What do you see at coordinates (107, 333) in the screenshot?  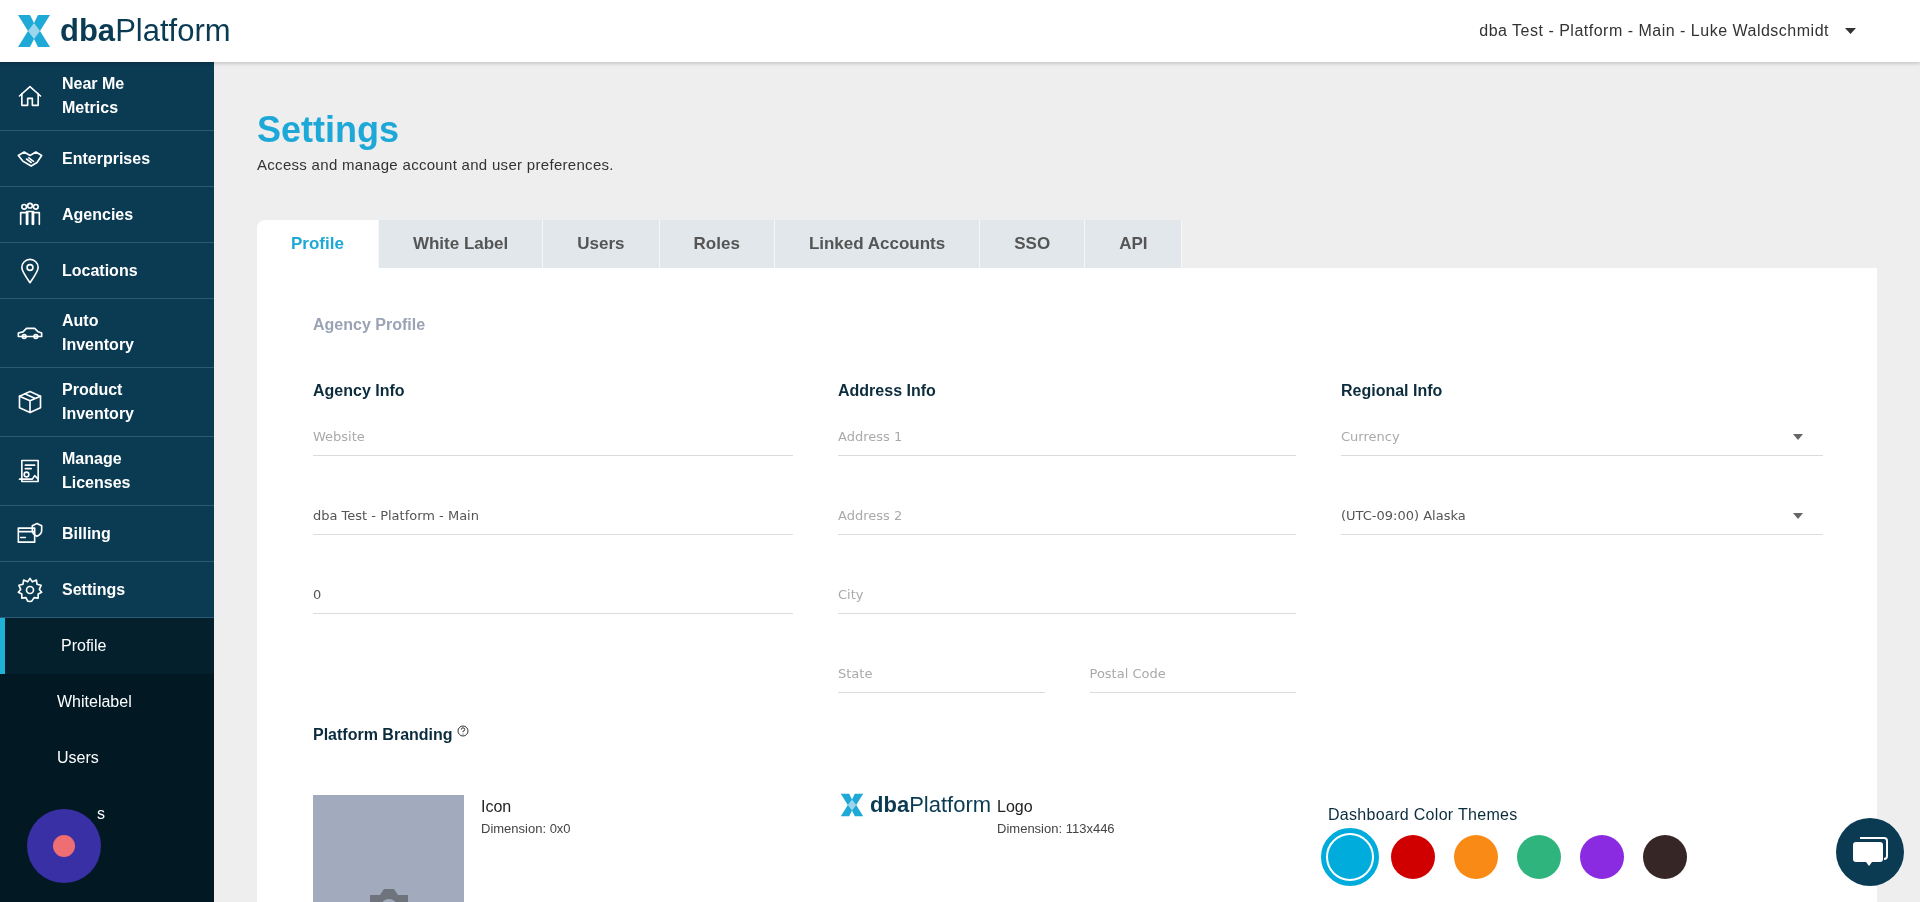 I see `sidebar-item: Auto Inventory` at bounding box center [107, 333].